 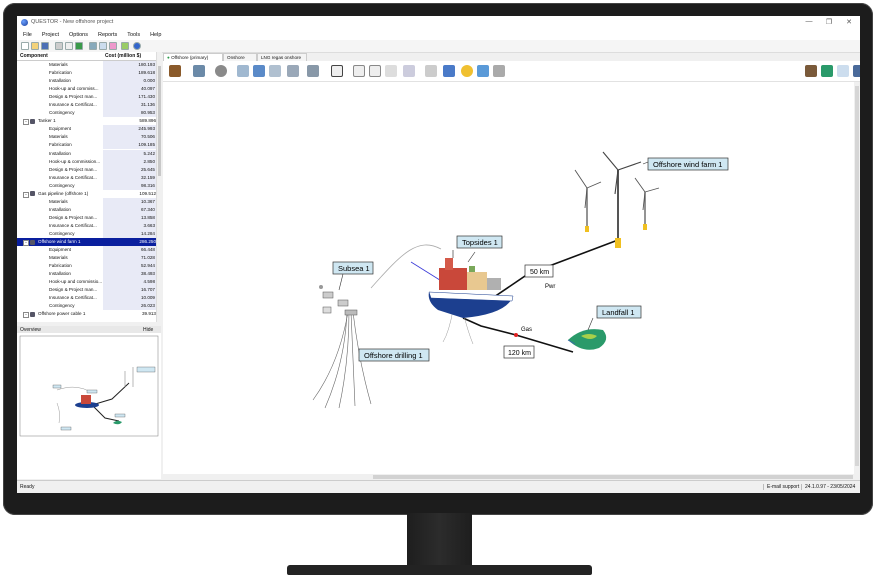 What do you see at coordinates (427, 272) in the screenshot?
I see `umbilical-line` at bounding box center [427, 272].